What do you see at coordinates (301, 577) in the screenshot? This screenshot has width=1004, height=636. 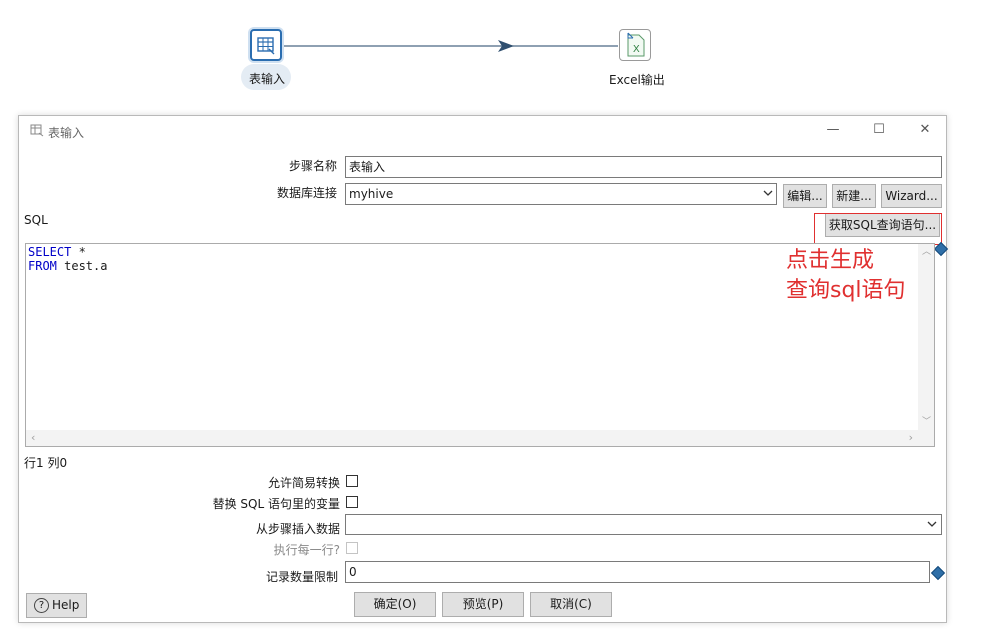 I see `limit-size-label: 记录数量限制` at bounding box center [301, 577].